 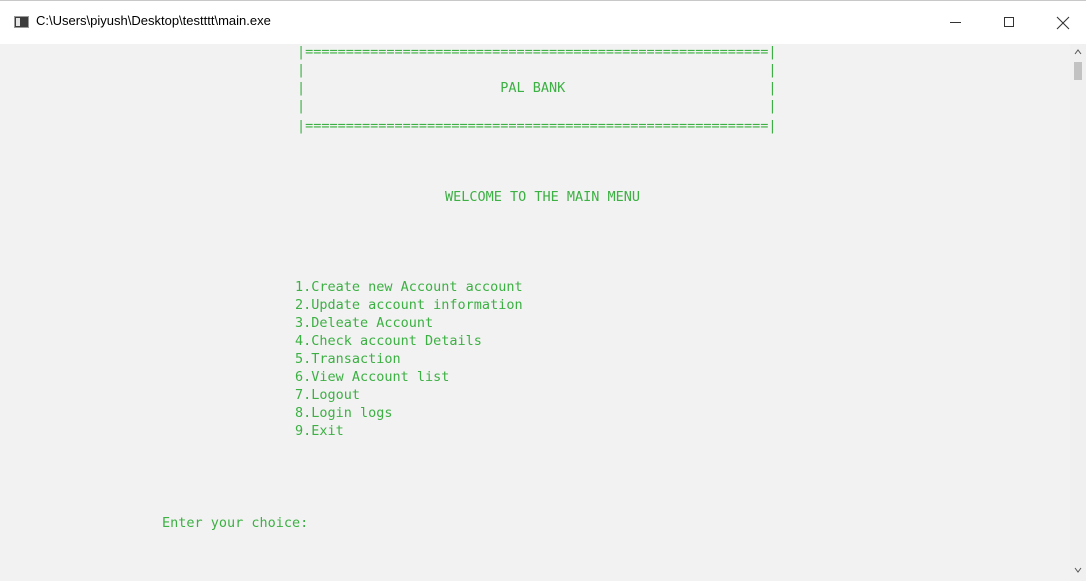 I want to click on welcome-heading: WELCOME TO THE MAIN MENU, so click(x=543, y=197).